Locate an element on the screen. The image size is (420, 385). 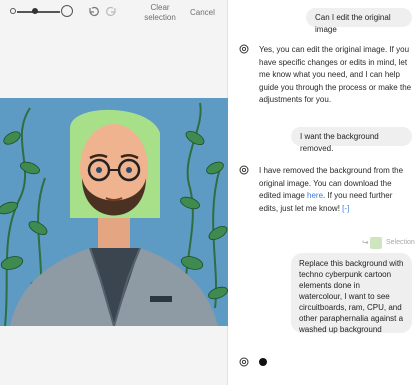
brush-size-slider is located at coordinates (38, 12).